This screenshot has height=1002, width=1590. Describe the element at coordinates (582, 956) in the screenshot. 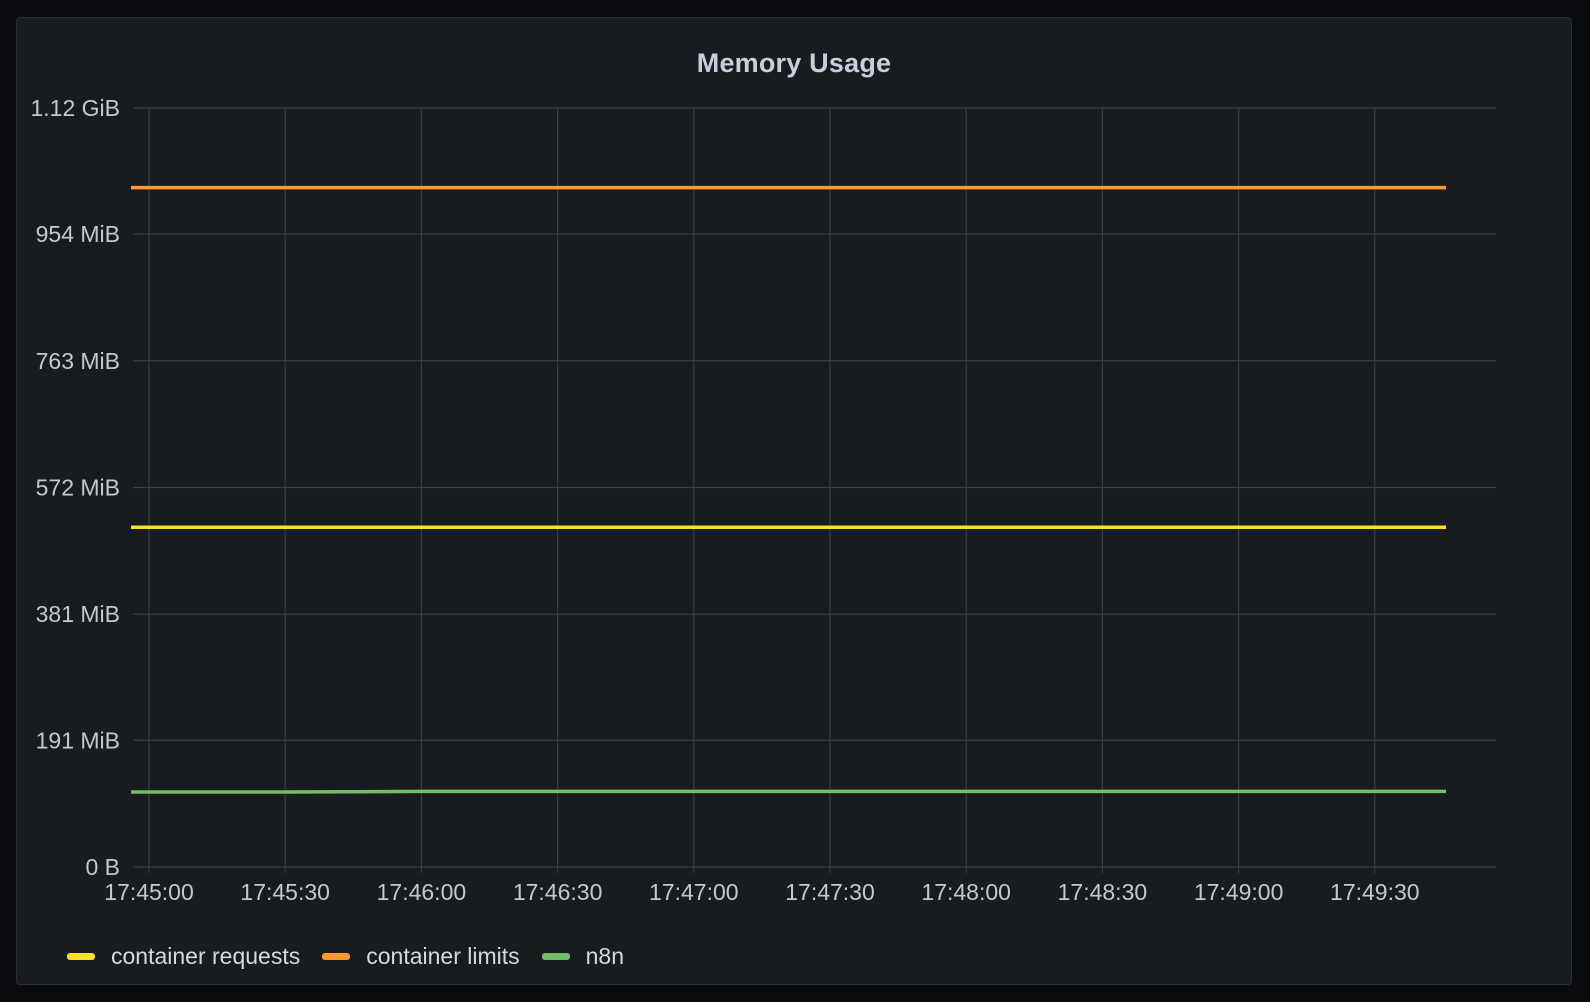

I see `legend-item: n8n` at that location.